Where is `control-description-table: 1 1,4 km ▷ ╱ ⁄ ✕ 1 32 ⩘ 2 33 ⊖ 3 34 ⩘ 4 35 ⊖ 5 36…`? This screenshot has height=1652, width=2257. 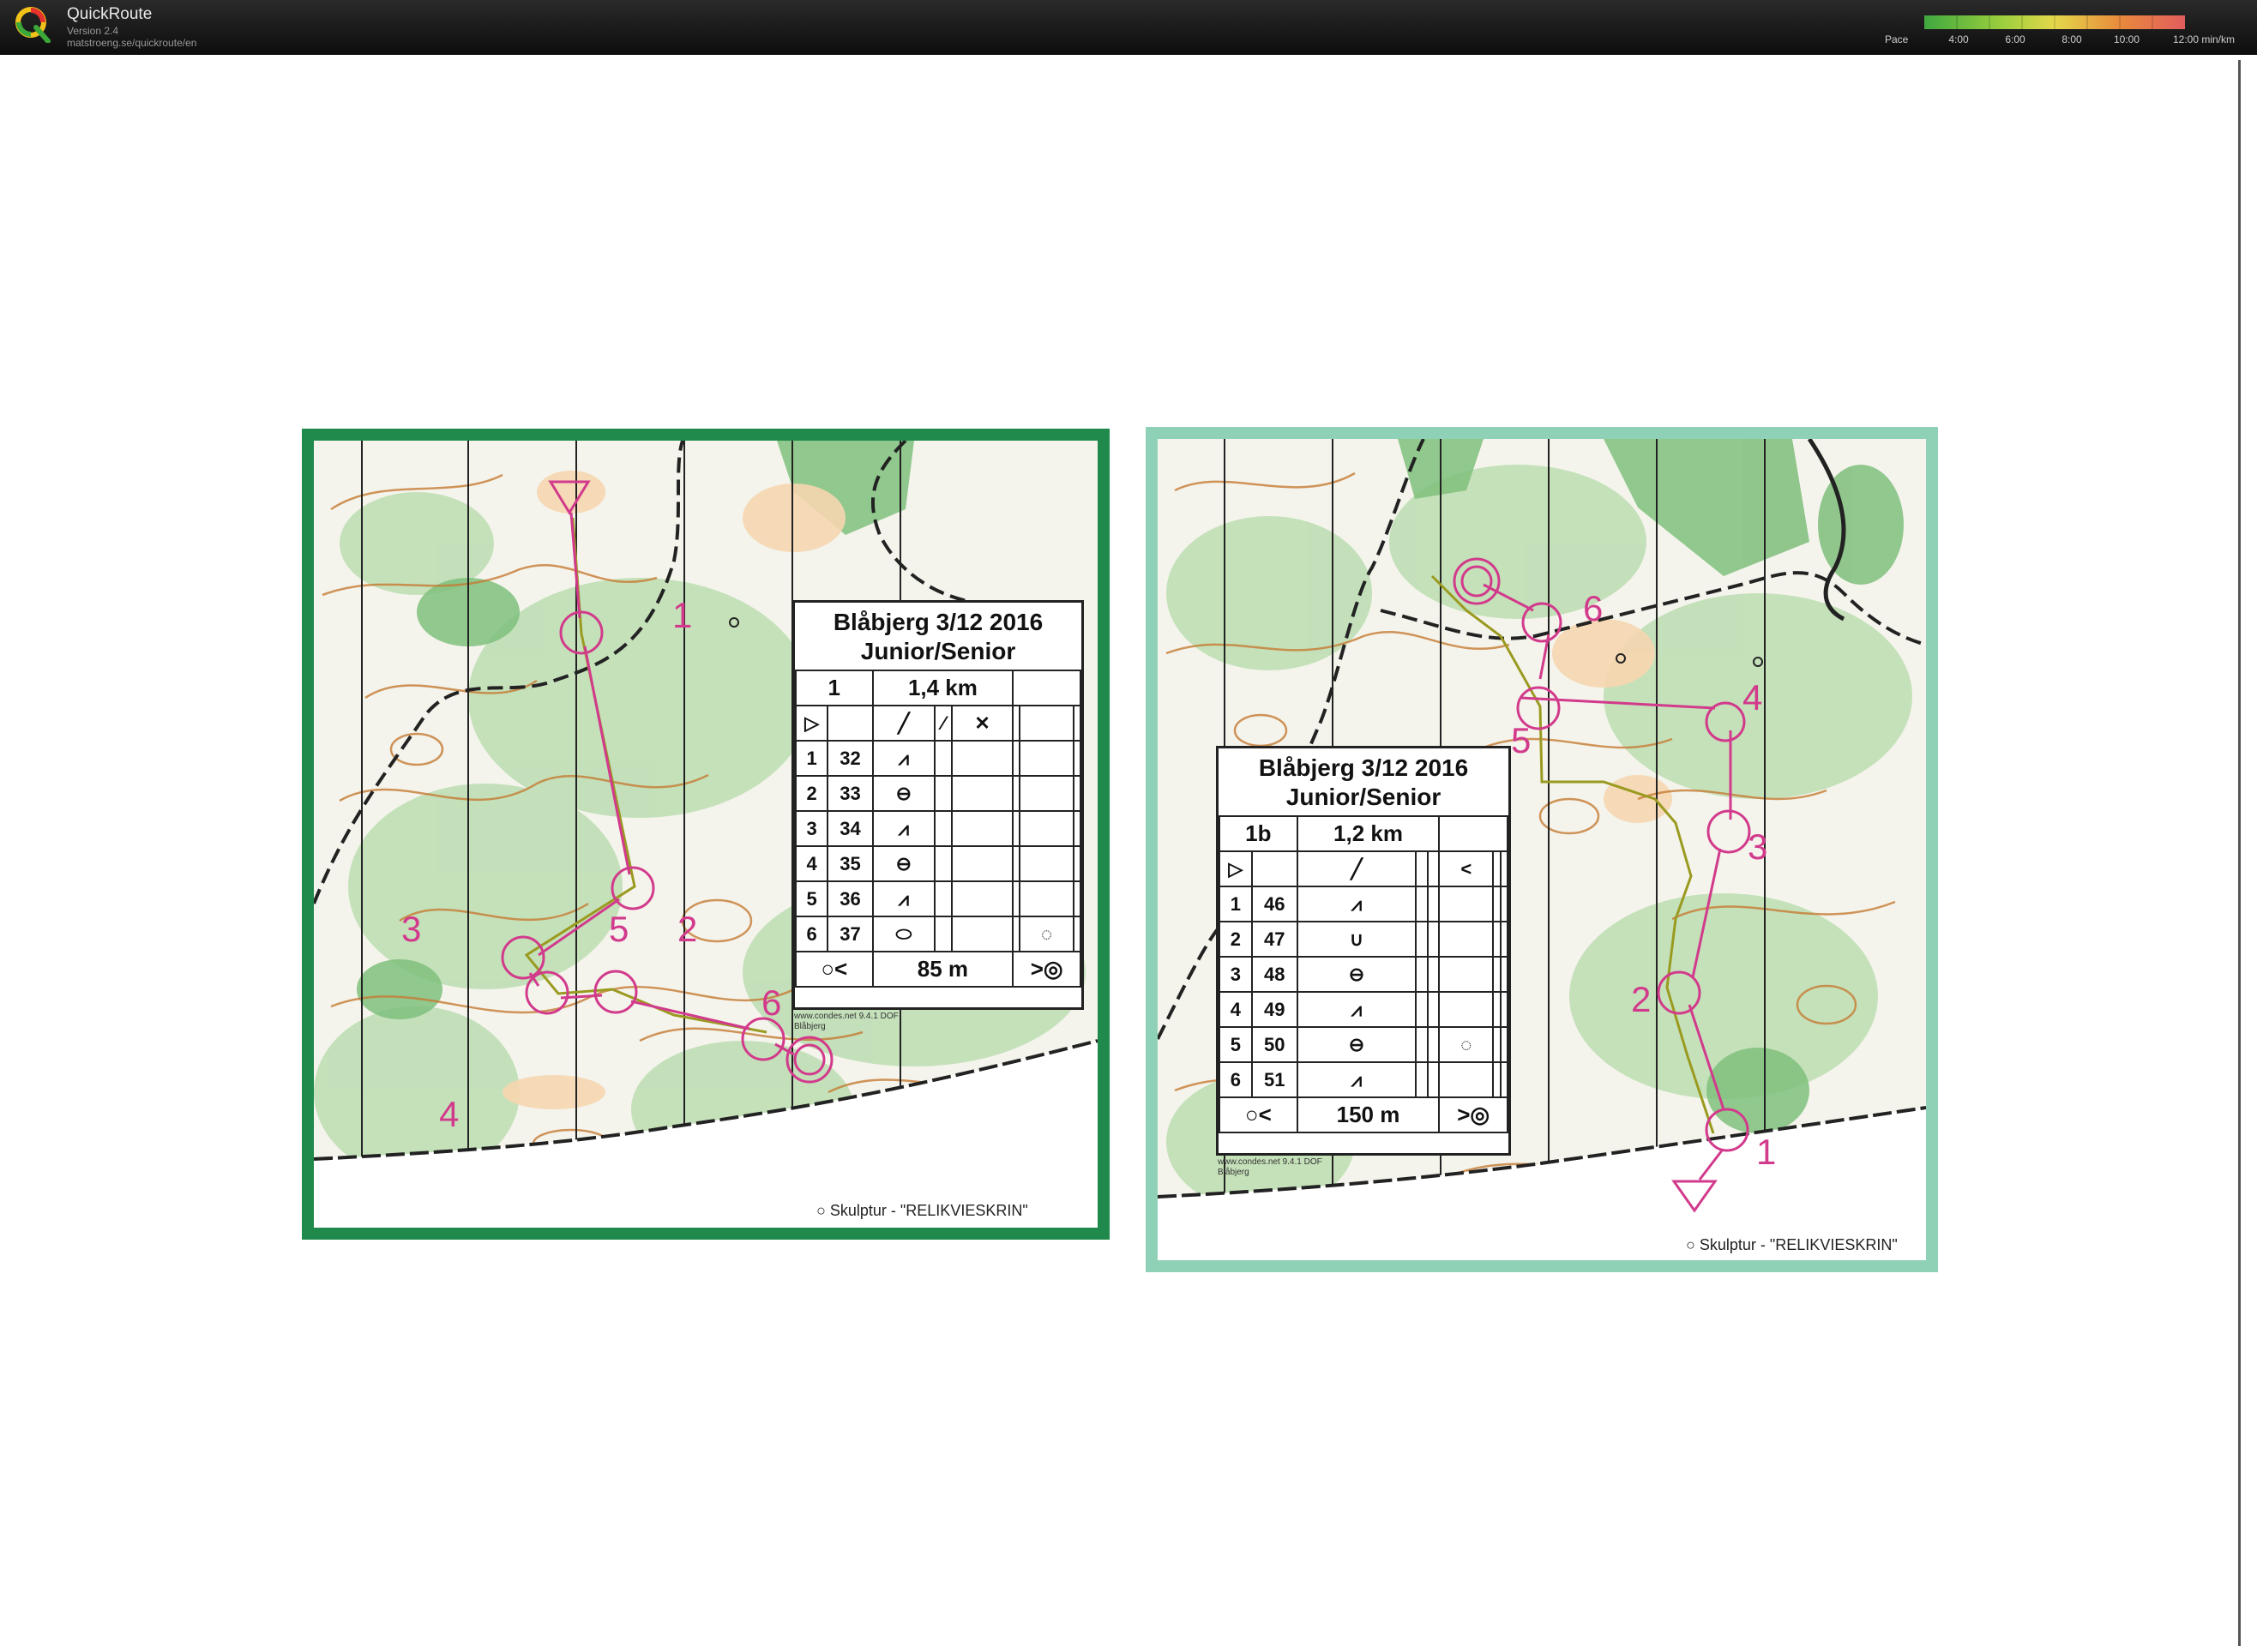 control-description-table: 1 1,4 km ▷ ╱ ⁄ ✕ 1 32 ⩘ 2 33 ⊖ 3 34 ⩘ 4 35 ⊖ 5 36… is located at coordinates (938, 829).